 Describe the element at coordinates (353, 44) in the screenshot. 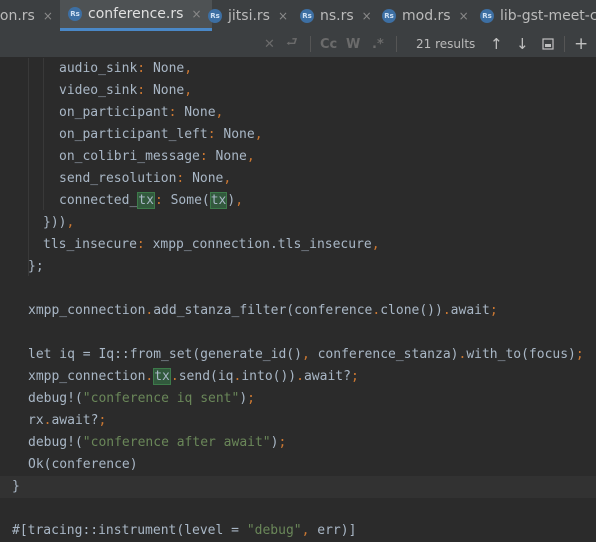

I see `whole-words-button: W` at that location.